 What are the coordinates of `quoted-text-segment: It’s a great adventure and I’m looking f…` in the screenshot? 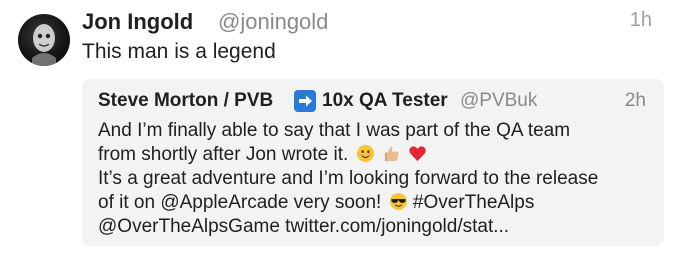 It's located at (348, 178).